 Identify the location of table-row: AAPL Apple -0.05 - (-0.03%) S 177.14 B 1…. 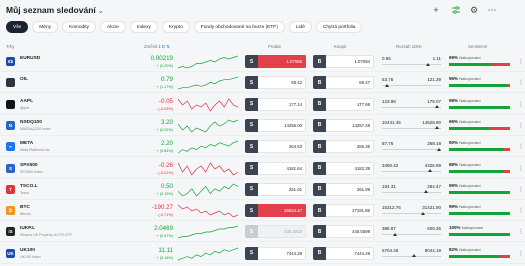
(262, 104).